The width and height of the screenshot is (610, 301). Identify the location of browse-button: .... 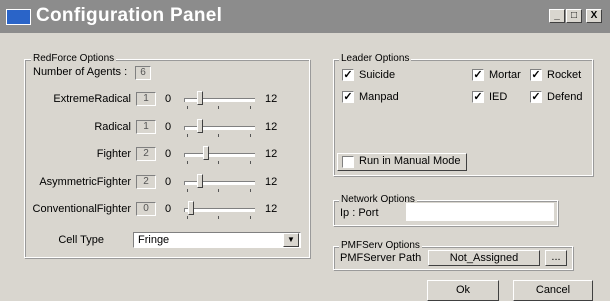
(556, 258).